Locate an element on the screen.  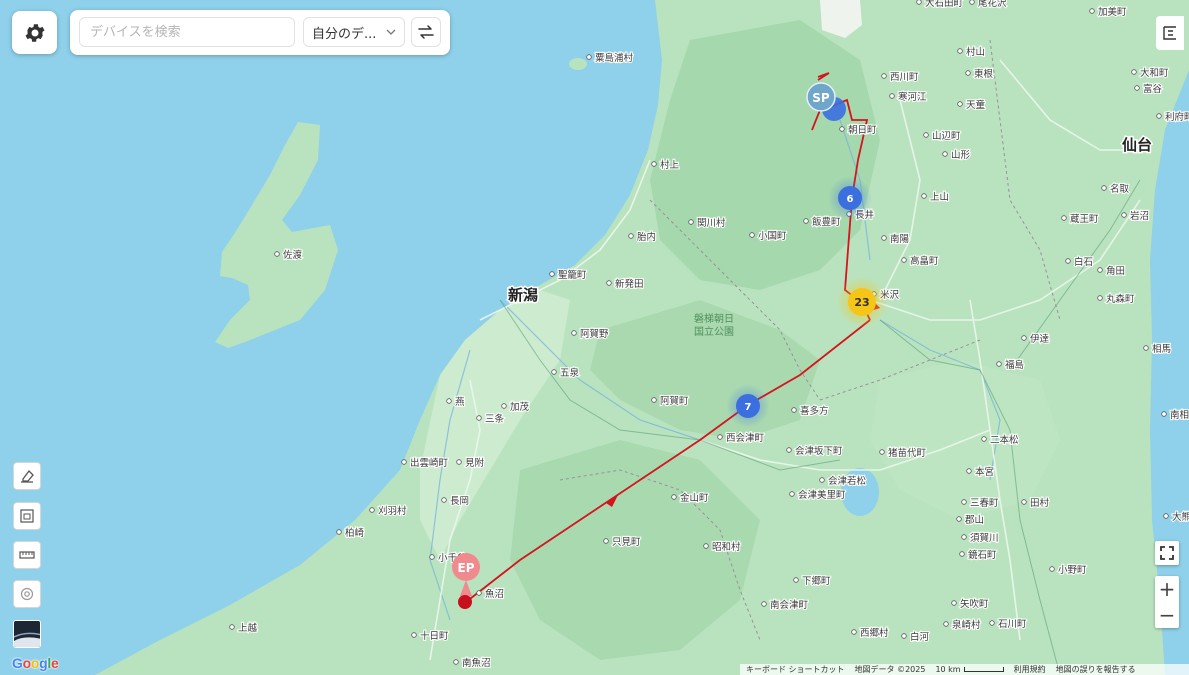
city-label: 三条 is located at coordinates (495, 419).